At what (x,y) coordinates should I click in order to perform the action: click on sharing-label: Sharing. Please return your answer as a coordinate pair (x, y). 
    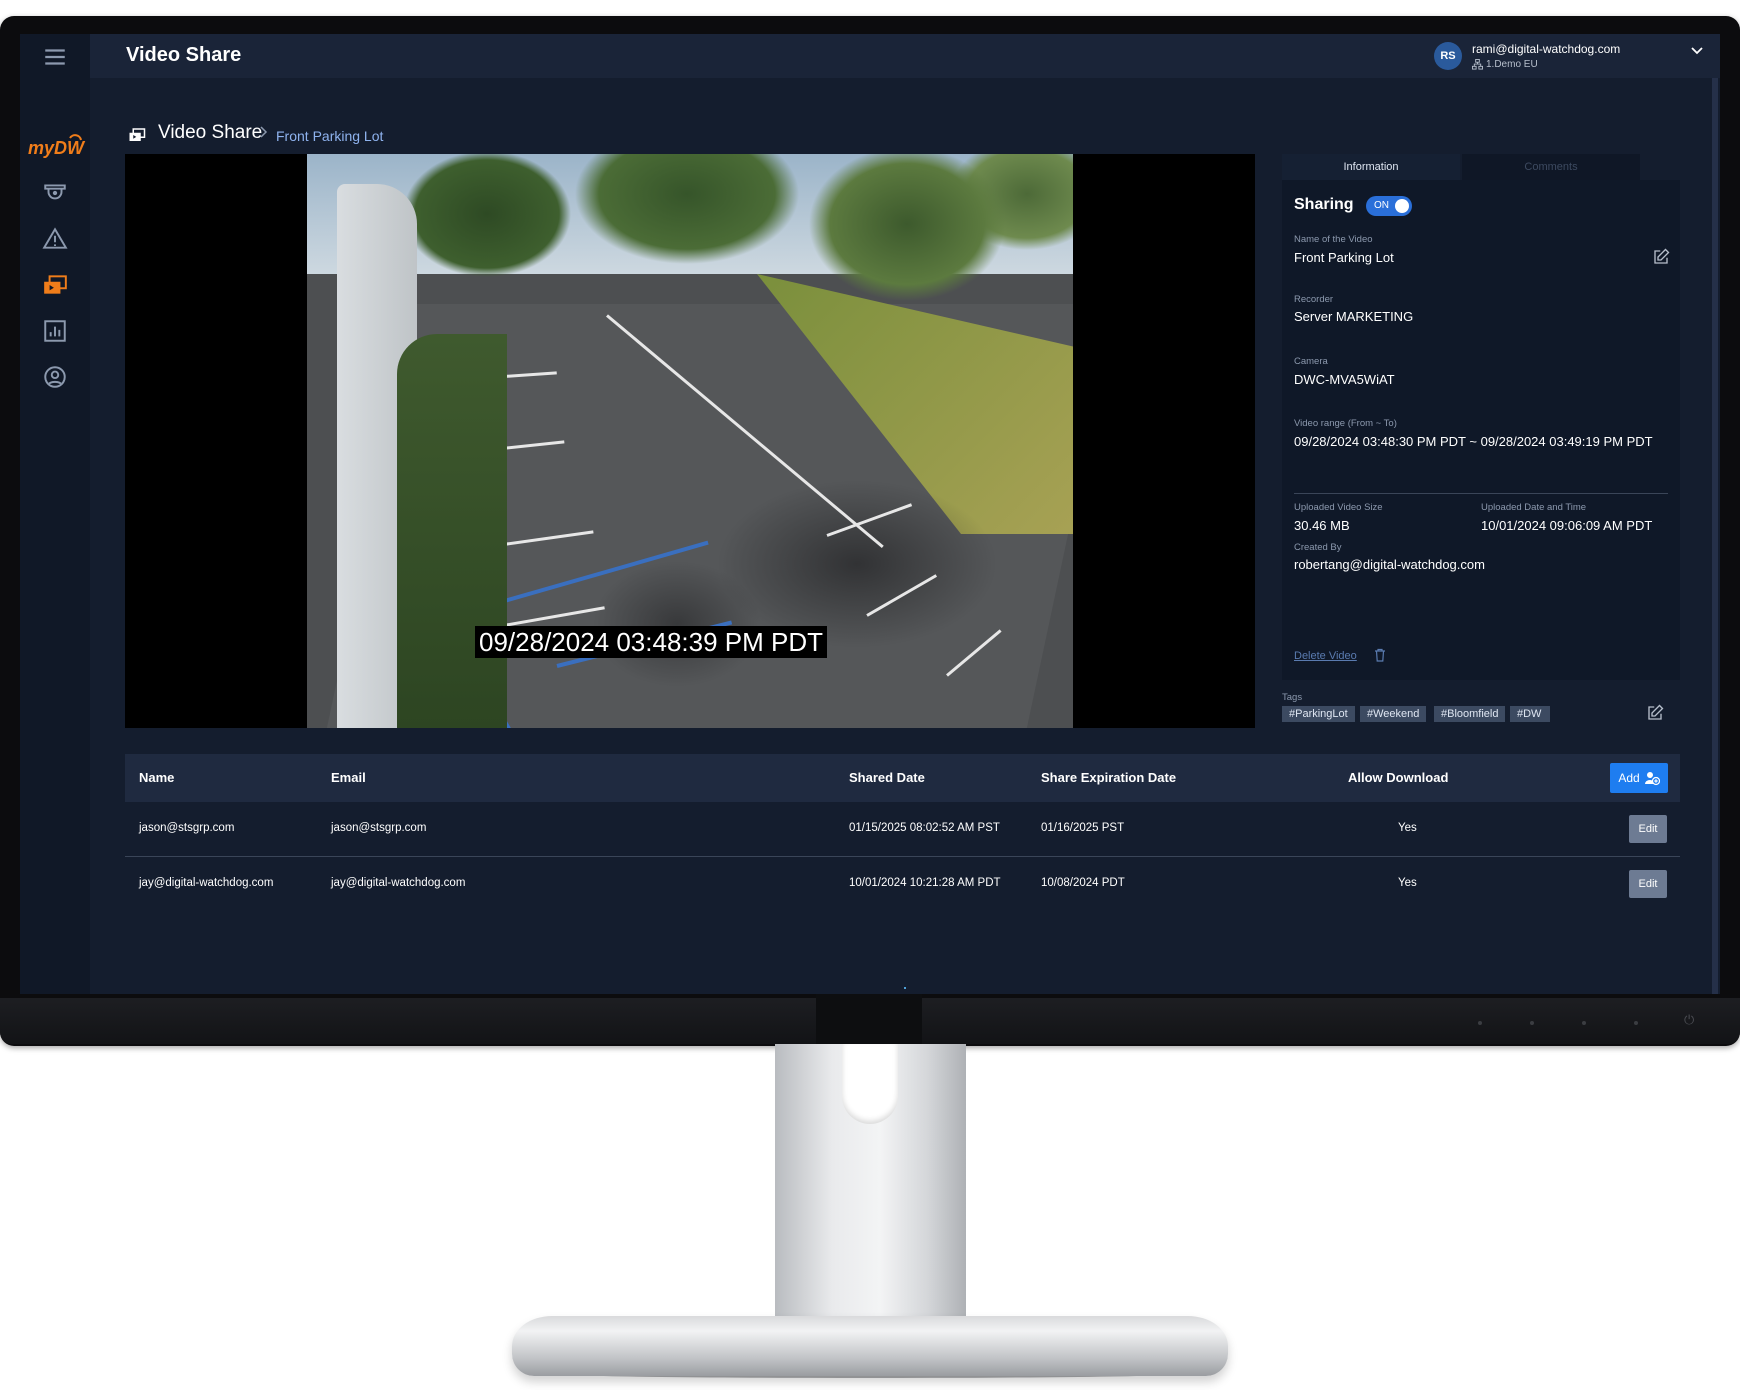
    Looking at the image, I should click on (1324, 204).